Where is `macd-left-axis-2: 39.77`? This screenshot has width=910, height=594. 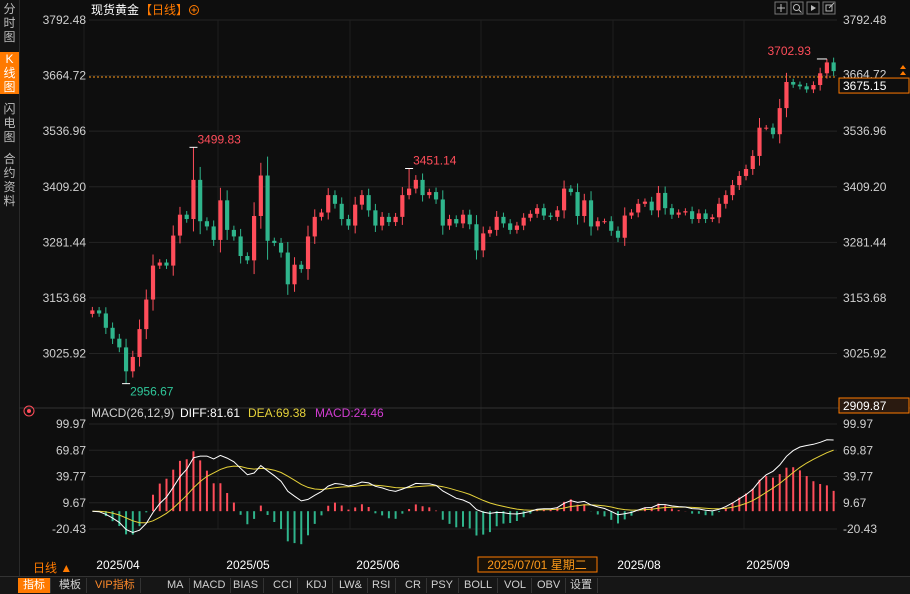 macd-left-axis-2: 39.77 is located at coordinates (71, 477).